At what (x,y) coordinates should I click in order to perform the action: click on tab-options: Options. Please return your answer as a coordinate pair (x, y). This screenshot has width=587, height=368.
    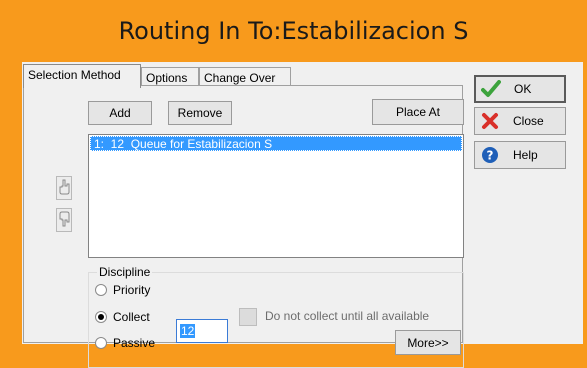
    Looking at the image, I should click on (170, 77).